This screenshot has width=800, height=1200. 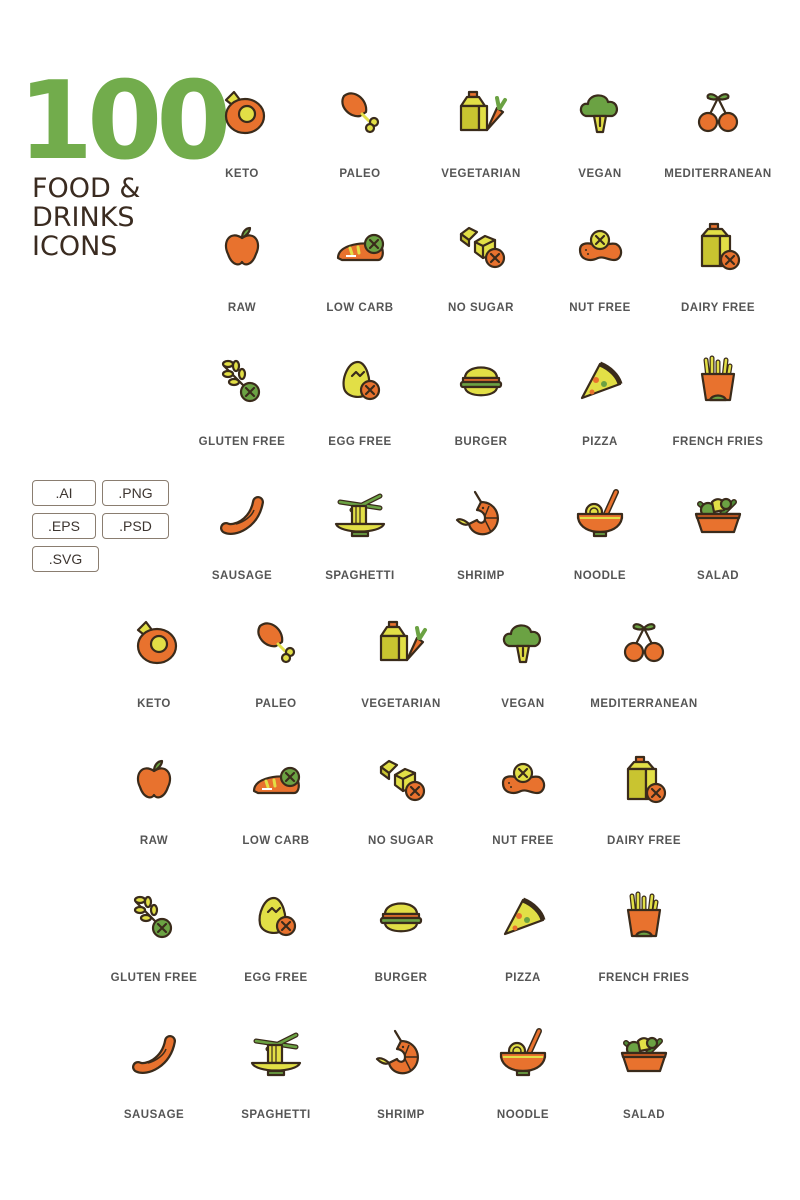 What do you see at coordinates (86, 188) in the screenshot?
I see `subtitle-line: FOOD &` at bounding box center [86, 188].